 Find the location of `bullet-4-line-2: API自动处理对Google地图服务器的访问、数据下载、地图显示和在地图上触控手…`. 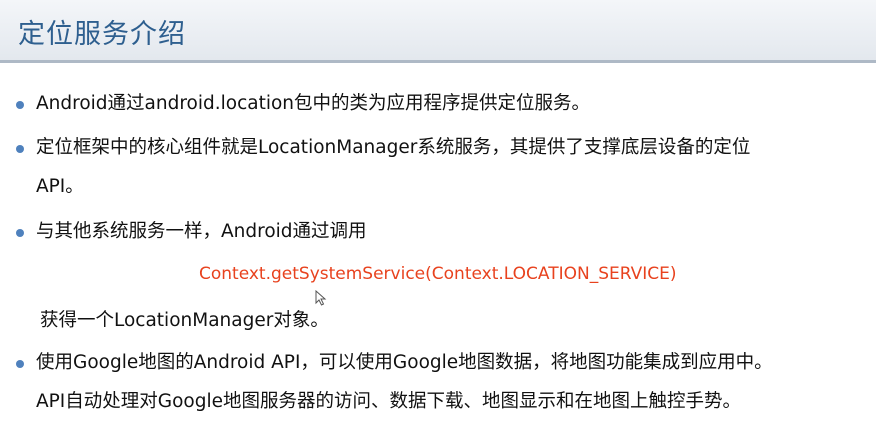

bullet-4-line-2: API自动处理对Google地图服务器的访问、数据下载、地图显示和在地图上触控手… is located at coordinates (389, 401).